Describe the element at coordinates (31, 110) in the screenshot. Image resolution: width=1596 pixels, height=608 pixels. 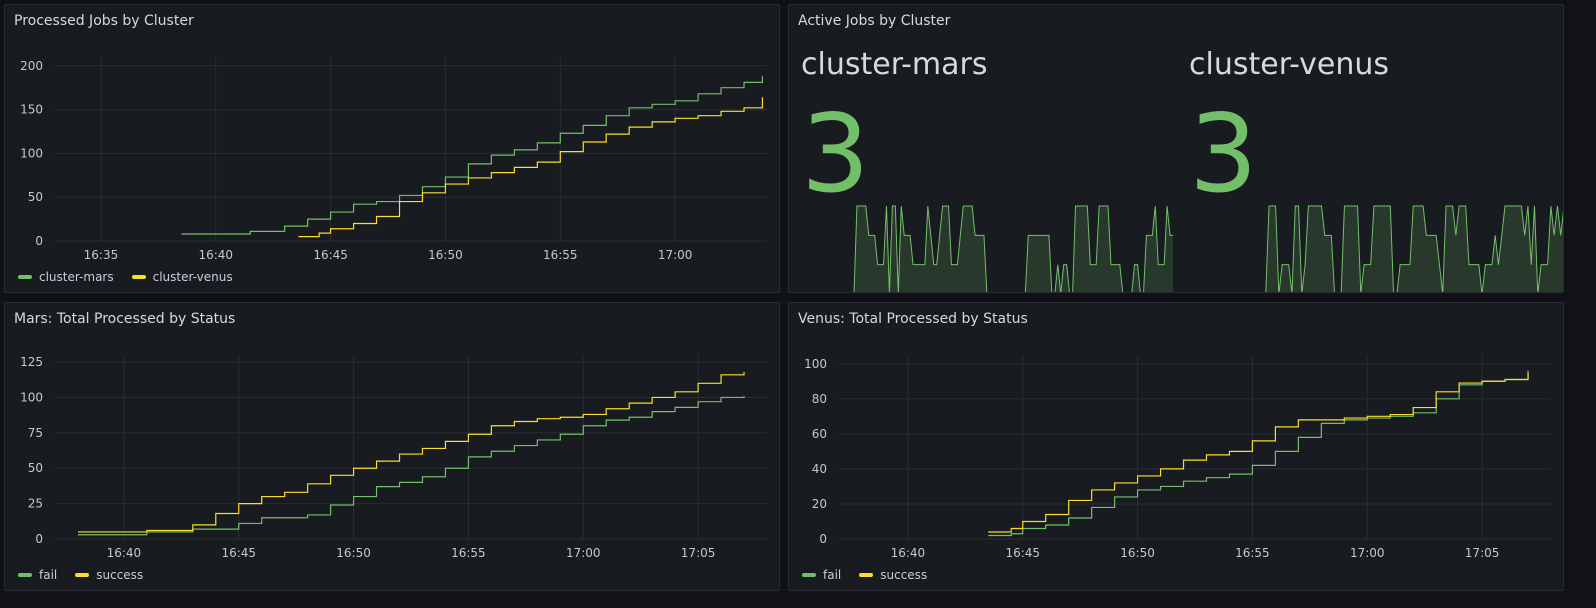
I see `y-tick-label: 150` at that location.